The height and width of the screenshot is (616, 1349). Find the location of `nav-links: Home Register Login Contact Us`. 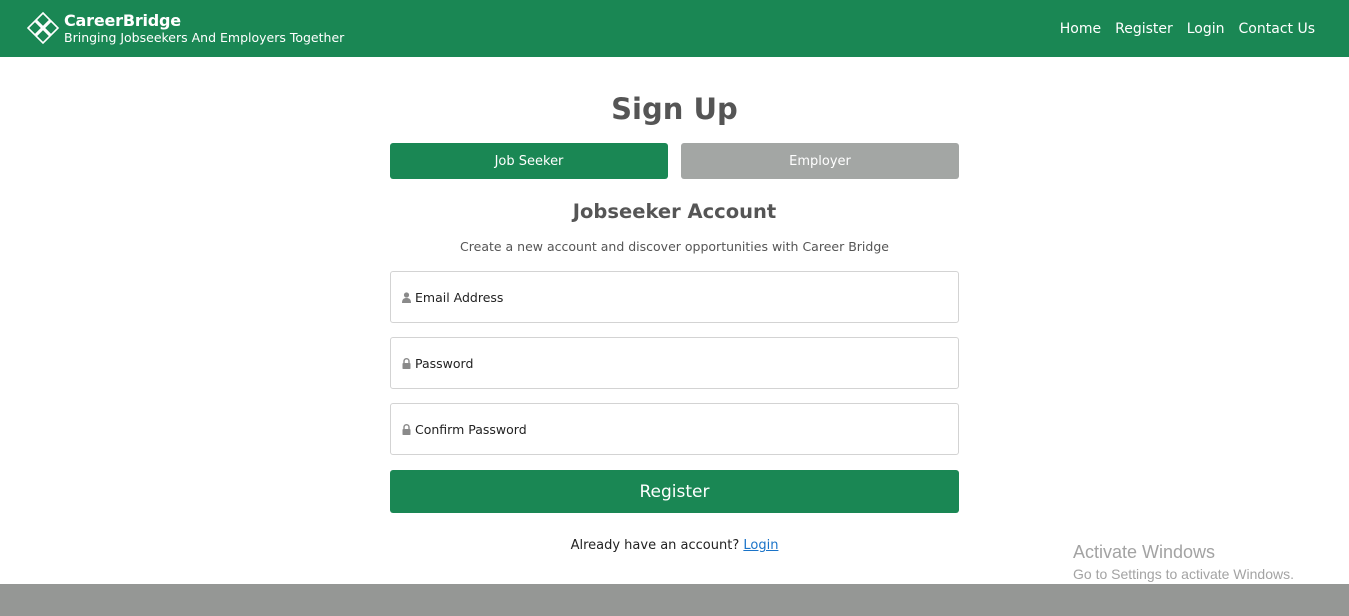

nav-links: Home Register Login Contact Us is located at coordinates (1187, 29).